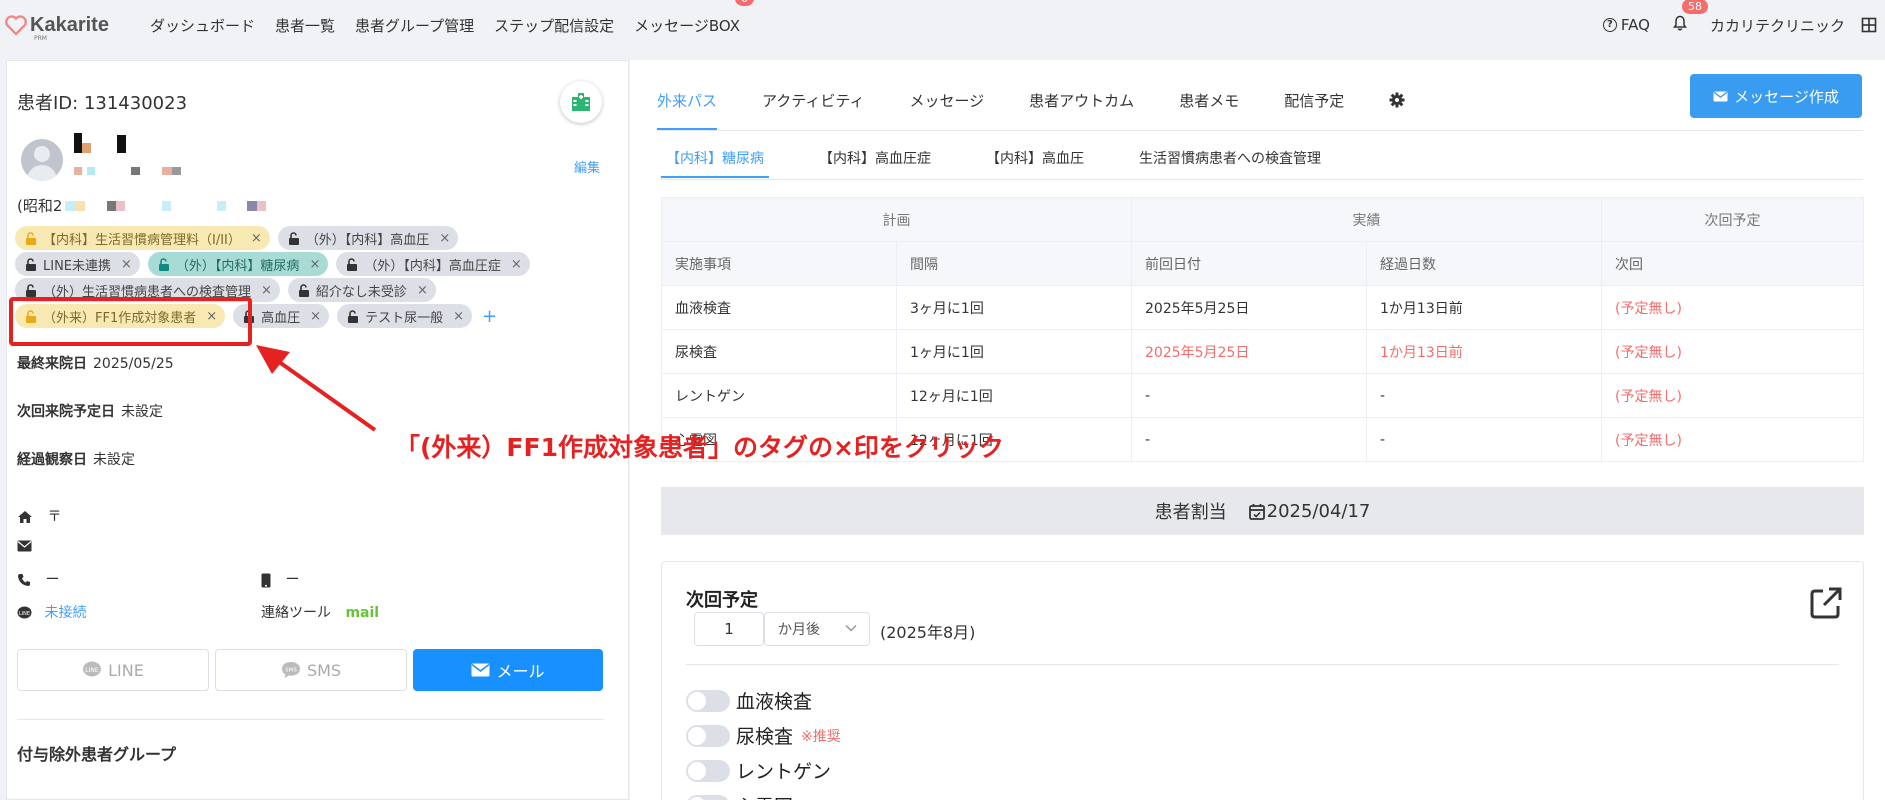  Describe the element at coordinates (404, 316) in the screenshot. I see `tag-item: テスト尿一般 ×` at that location.